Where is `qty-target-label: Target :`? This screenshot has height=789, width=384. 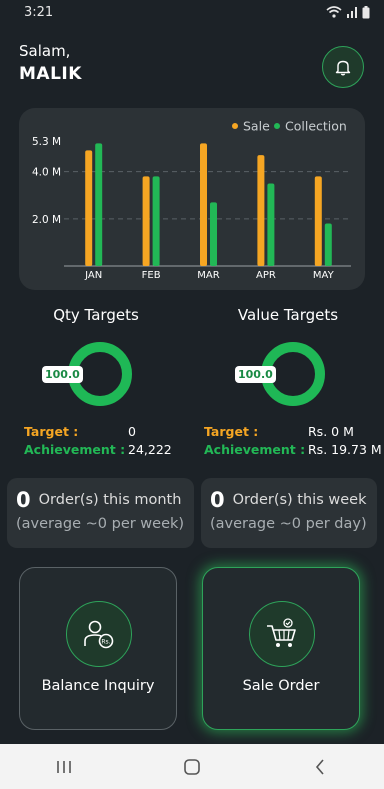
qty-target-label: Target : is located at coordinates (51, 431).